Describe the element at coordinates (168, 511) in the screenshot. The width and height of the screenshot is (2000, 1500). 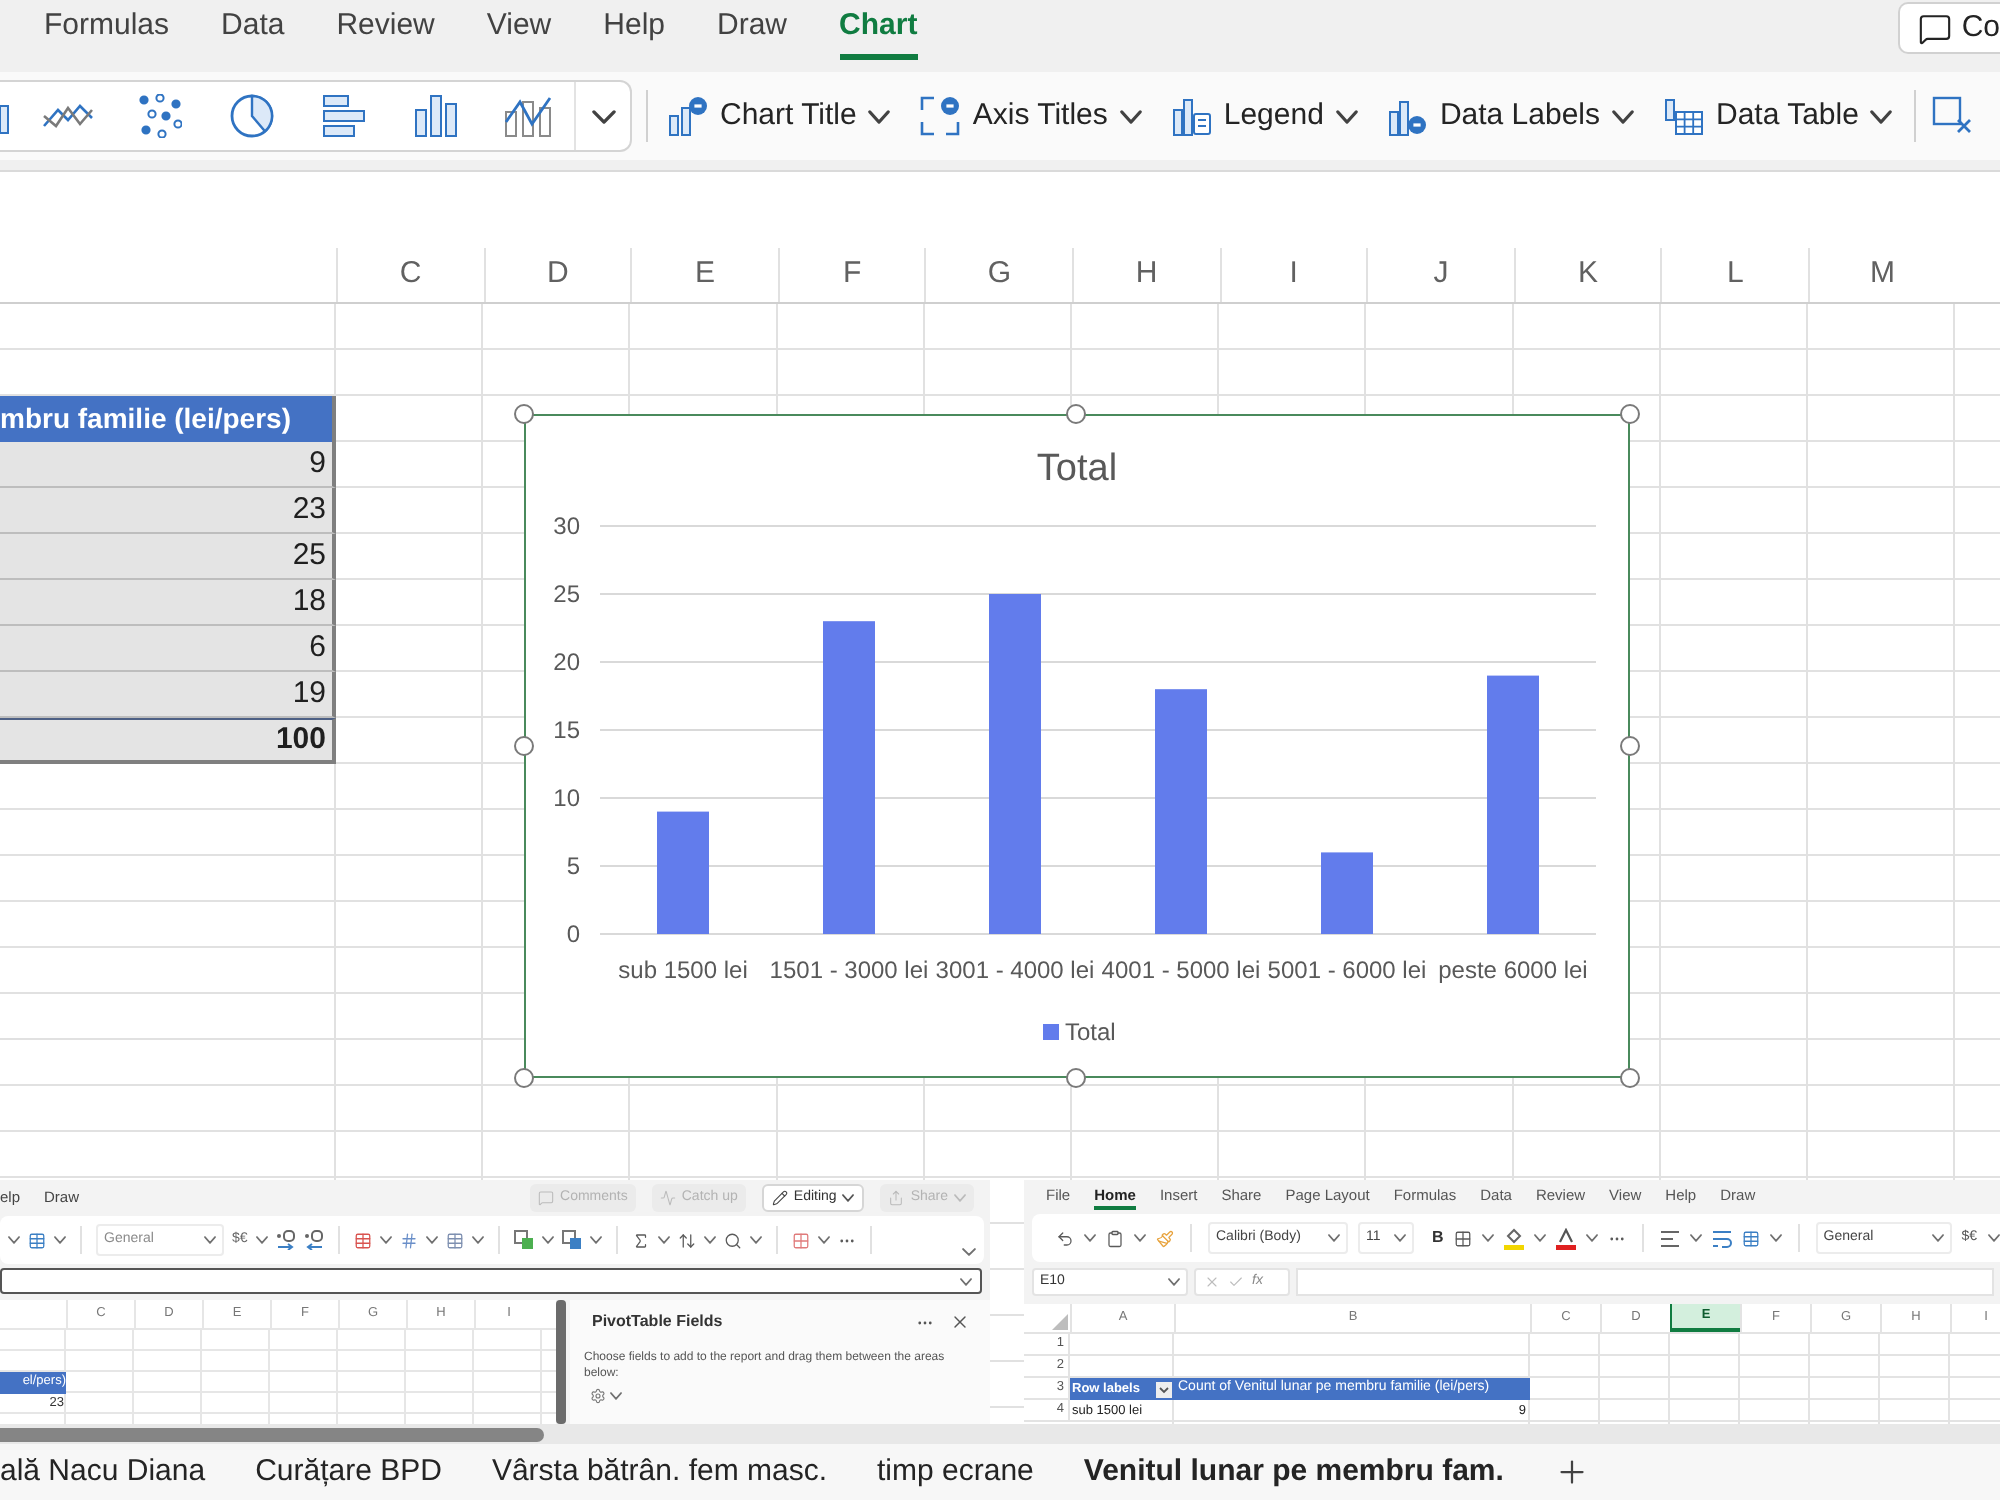
I see `table-cell: 23` at that location.